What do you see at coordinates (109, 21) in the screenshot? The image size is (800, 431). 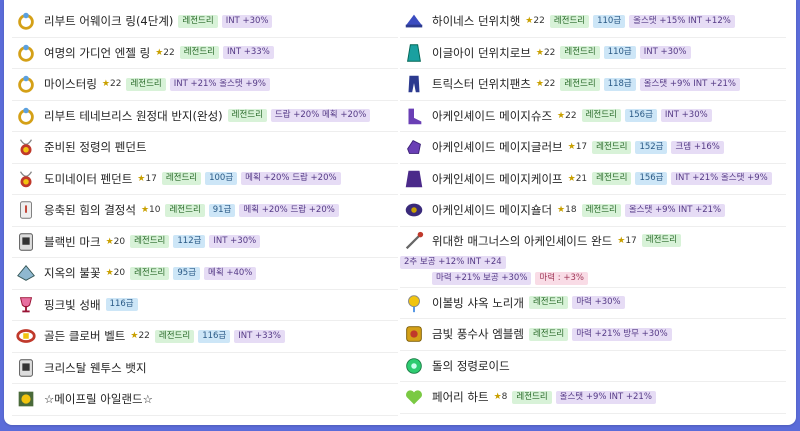 I see `item-name: 리부트 어웨이크 링(4단계)` at bounding box center [109, 21].